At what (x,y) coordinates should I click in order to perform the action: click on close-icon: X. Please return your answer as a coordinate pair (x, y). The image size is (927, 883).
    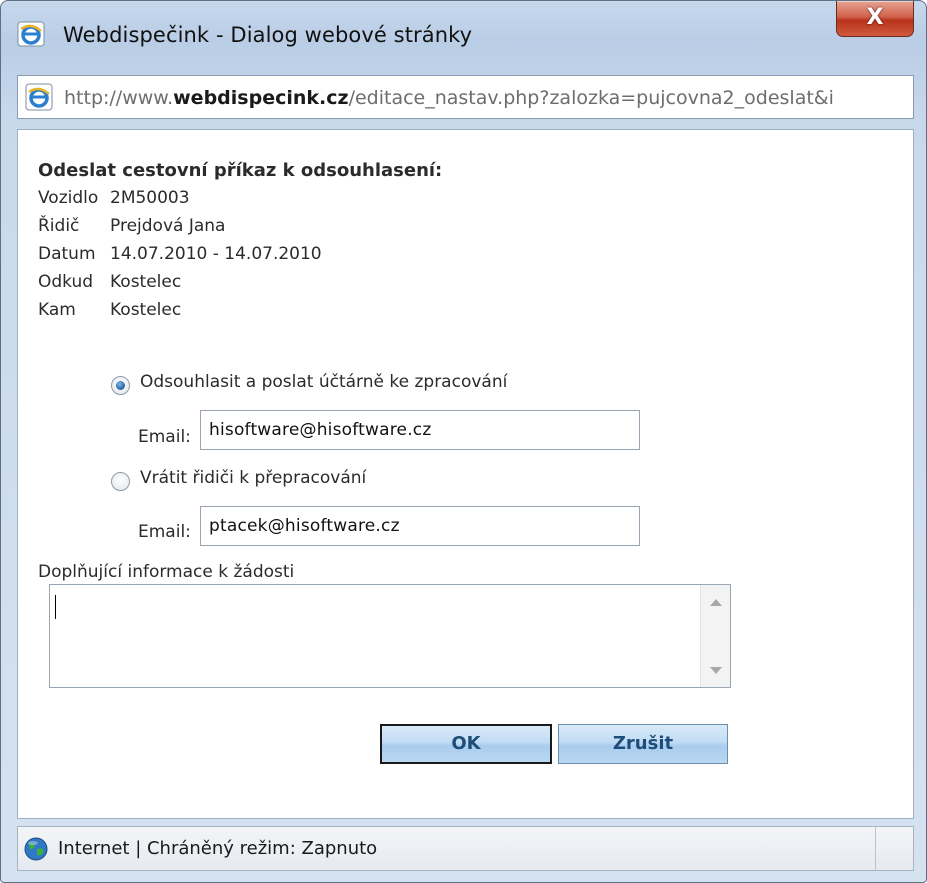
    Looking at the image, I should click on (875, 17).